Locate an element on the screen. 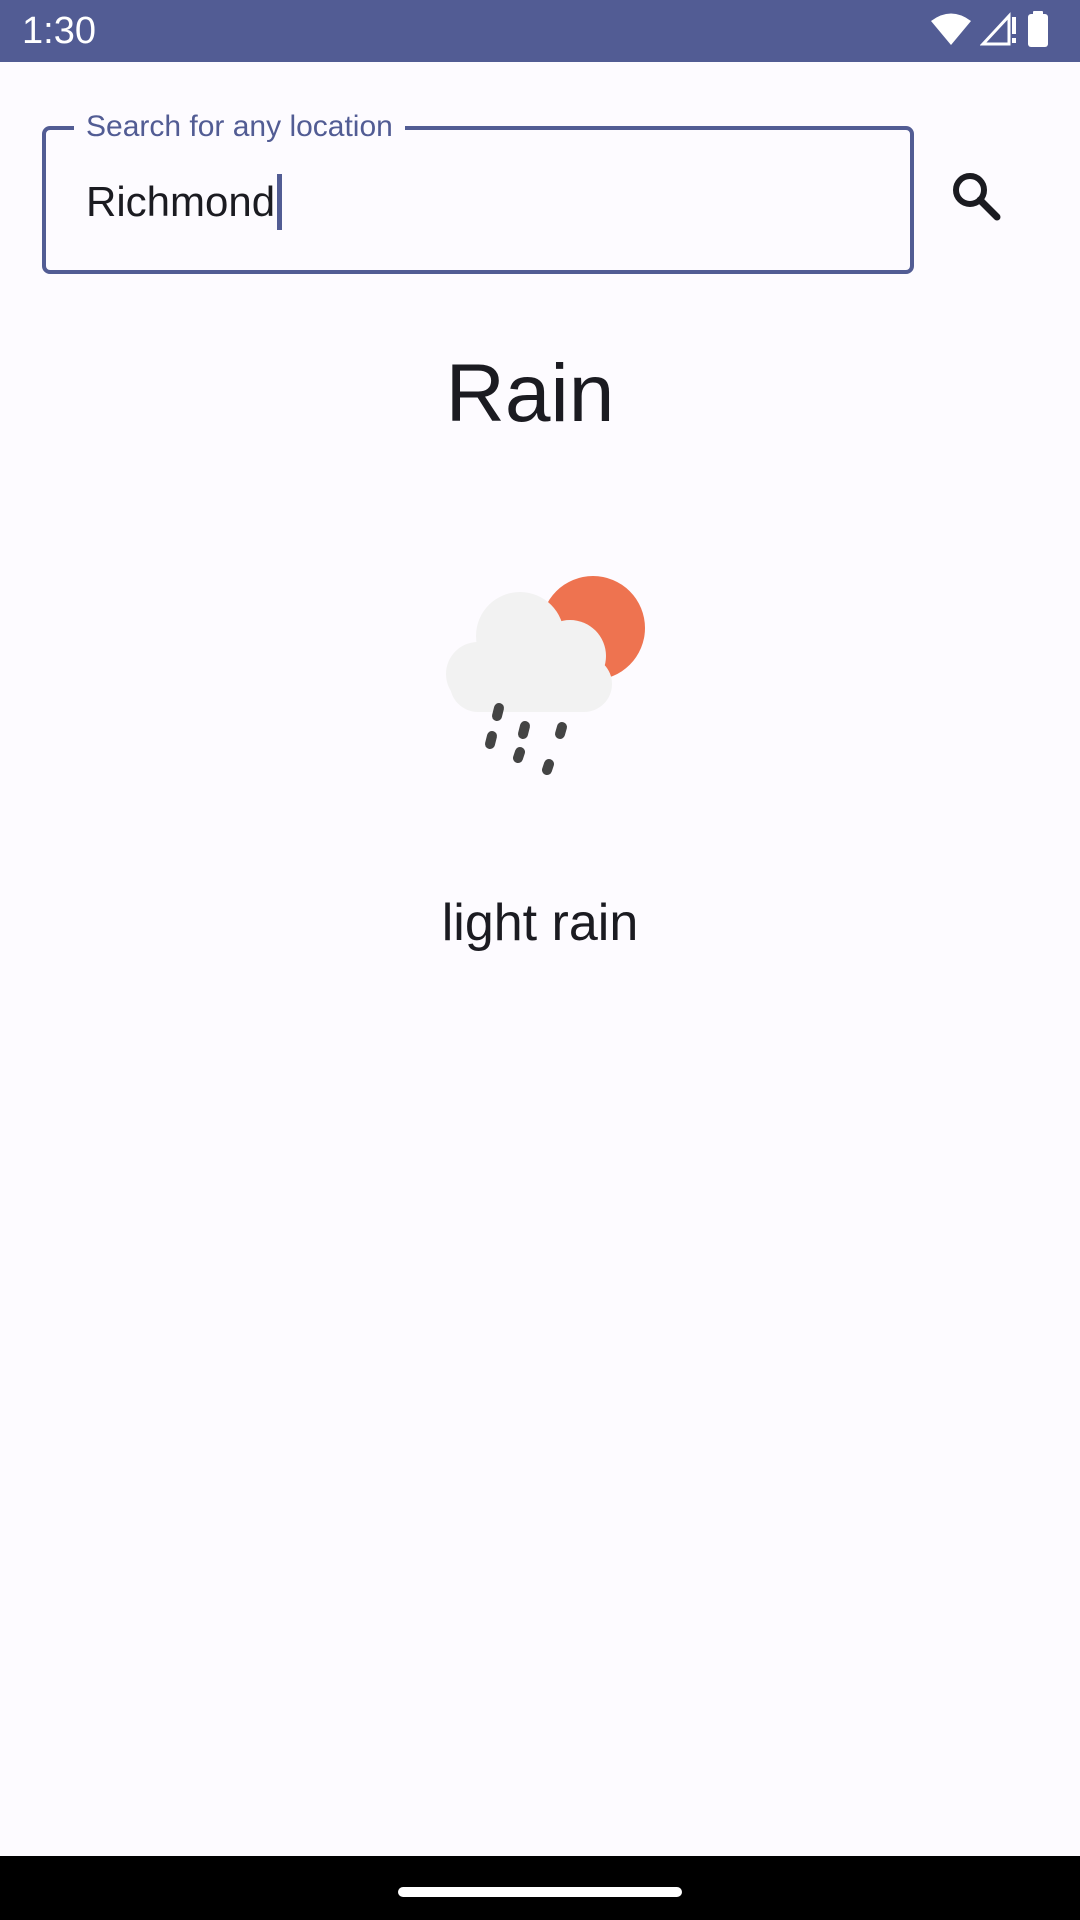  weather-description: light rain is located at coordinates (540, 923).